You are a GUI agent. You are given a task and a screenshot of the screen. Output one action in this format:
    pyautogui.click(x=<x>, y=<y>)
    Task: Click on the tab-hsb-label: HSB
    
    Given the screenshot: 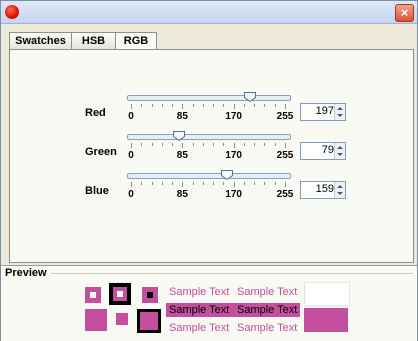 What is the action you would take?
    pyautogui.click(x=93, y=41)
    